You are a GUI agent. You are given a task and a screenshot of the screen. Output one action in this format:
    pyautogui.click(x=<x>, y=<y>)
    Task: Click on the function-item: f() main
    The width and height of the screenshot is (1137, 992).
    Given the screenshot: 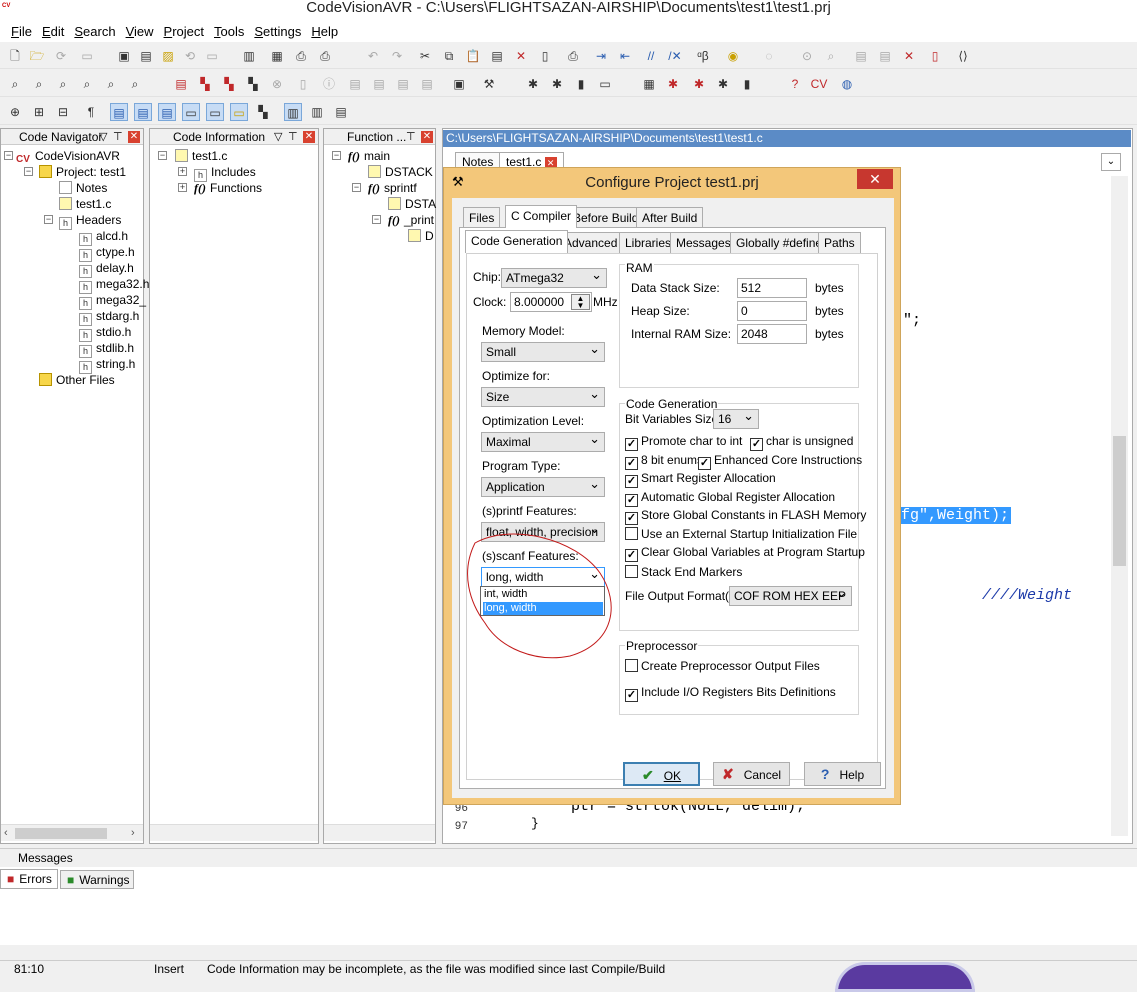 What is the action you would take?
    pyautogui.click(x=369, y=156)
    